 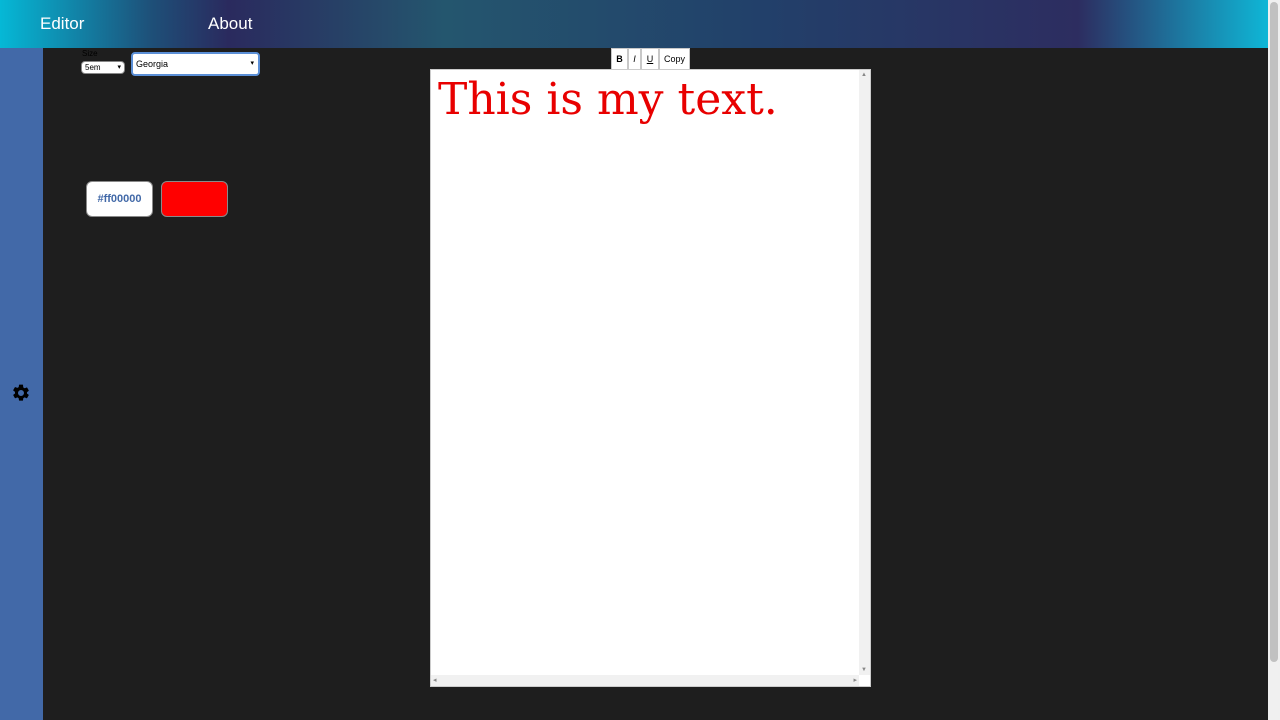 I want to click on page-scrollbar-thumb, so click(x=1274, y=332).